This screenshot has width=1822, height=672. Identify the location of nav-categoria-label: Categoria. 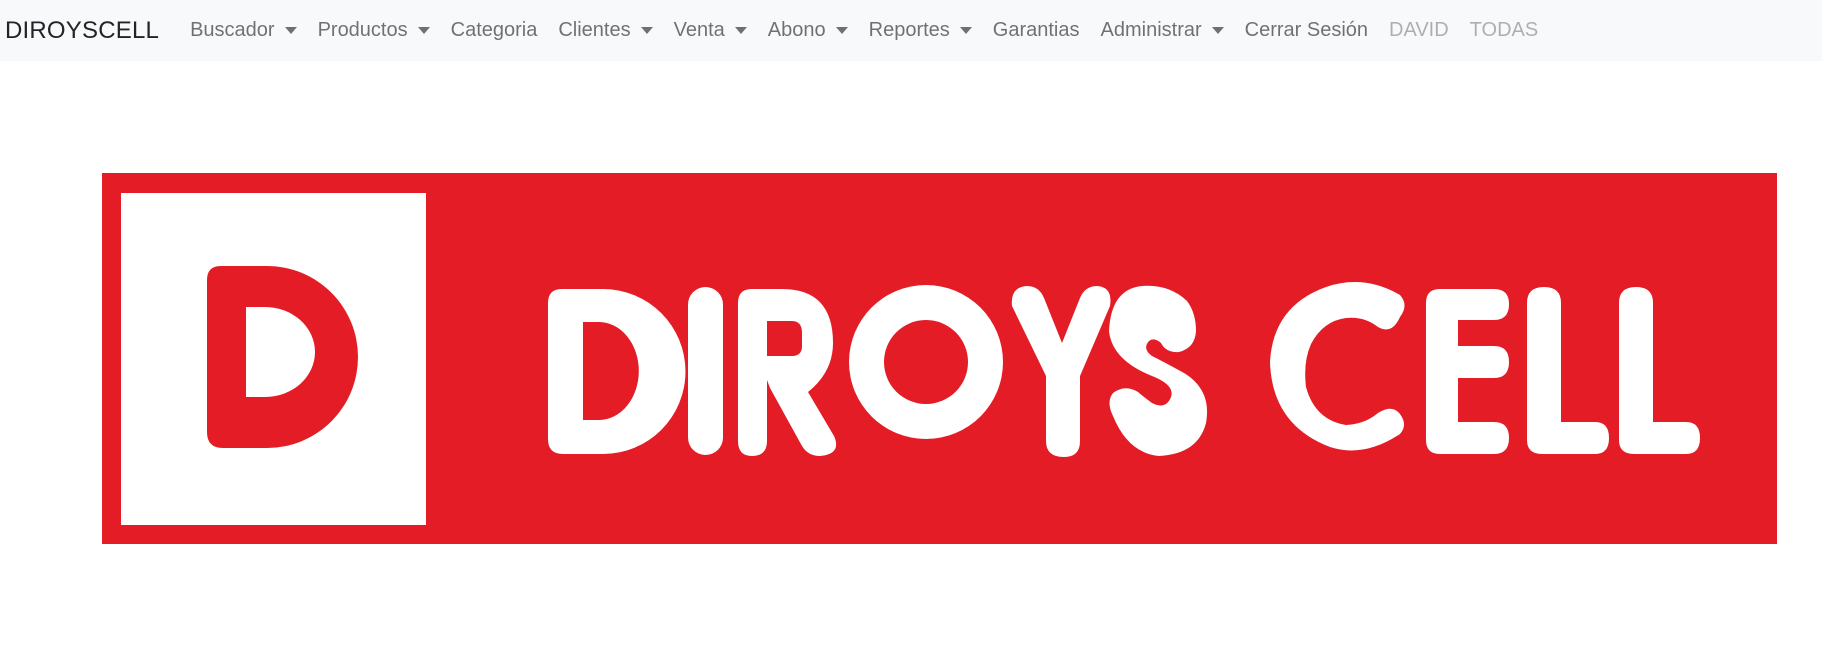
(494, 30).